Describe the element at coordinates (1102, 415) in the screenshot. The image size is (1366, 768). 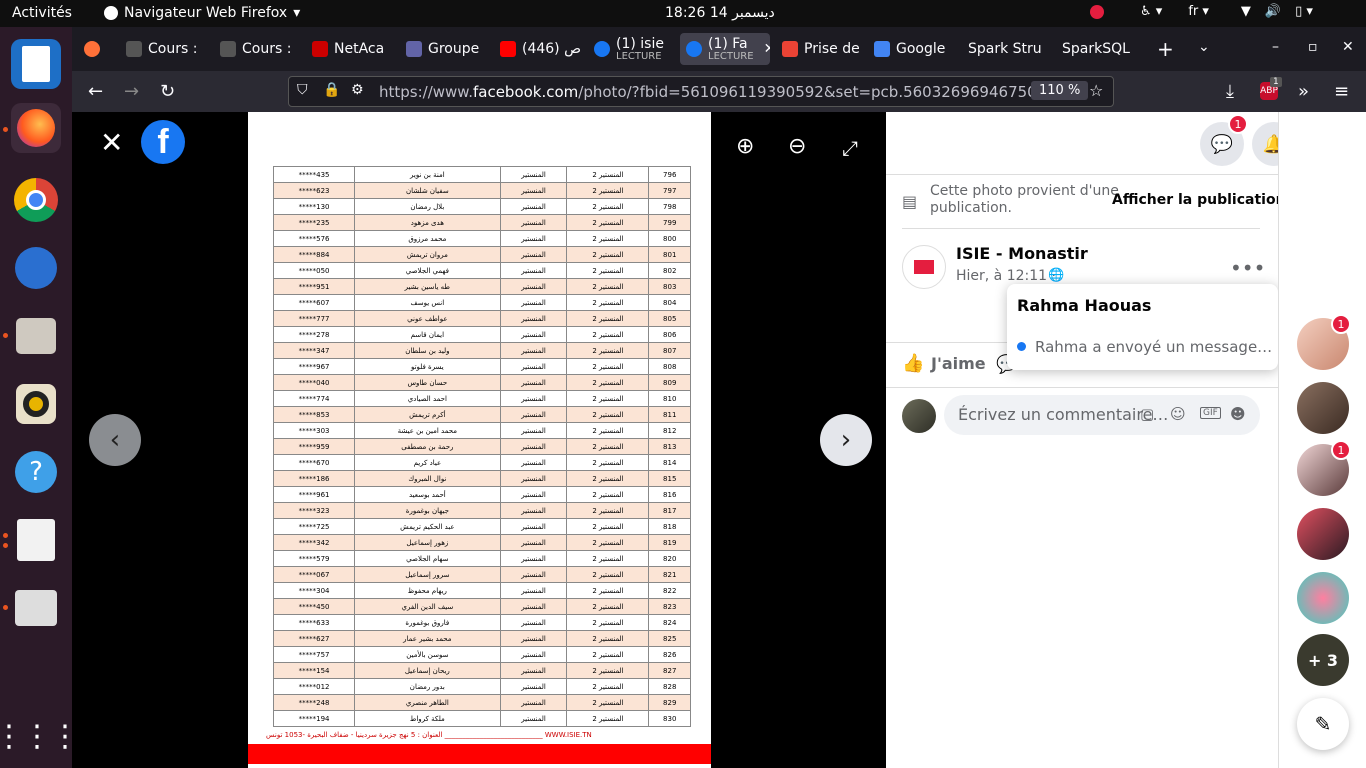
I see `comment-input: Écrivez un commentaire… ▢ ☺ GIF ☻` at that location.